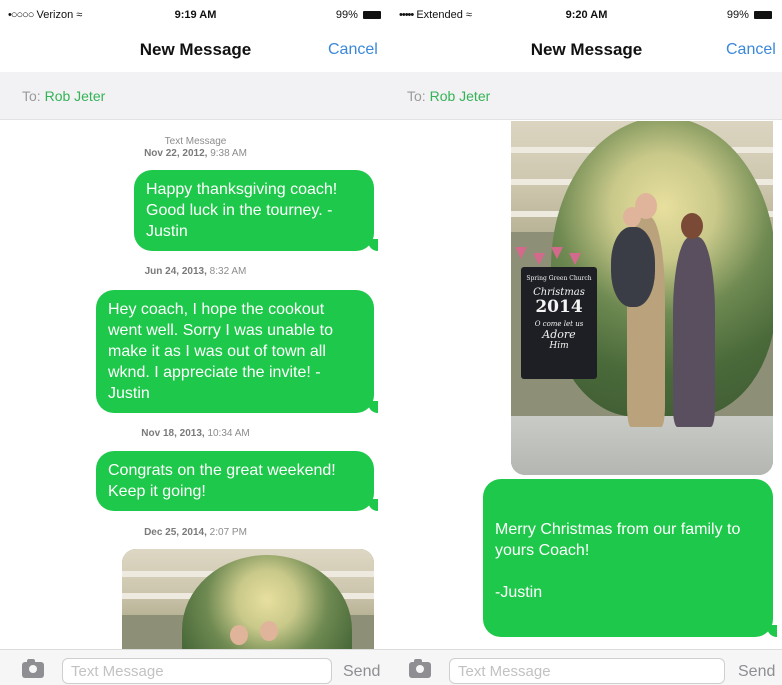  What do you see at coordinates (175, 532) in the screenshot?
I see `timestamp-date: Dec 25, 2014,` at bounding box center [175, 532].